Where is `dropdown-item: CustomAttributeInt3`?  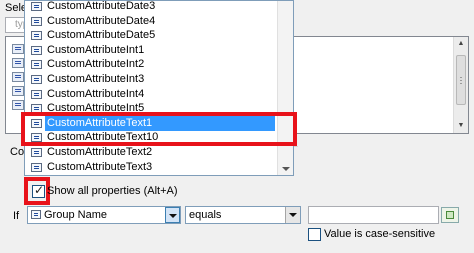
dropdown-item: CustomAttributeInt3 is located at coordinates (151, 79).